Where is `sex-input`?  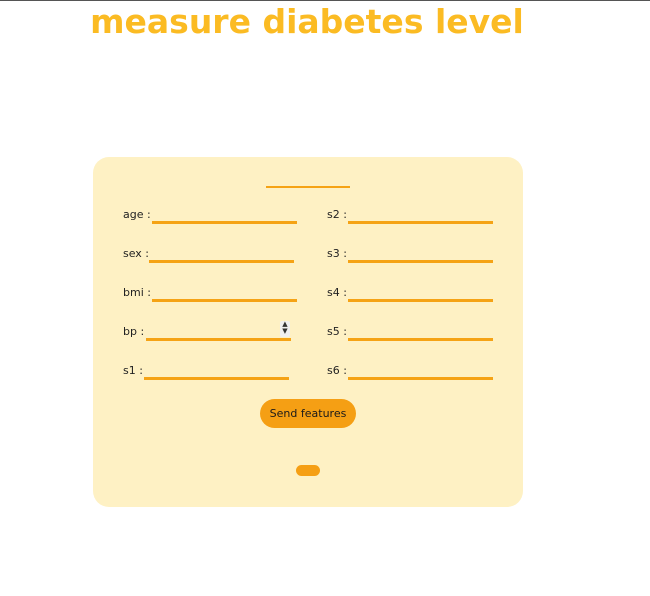
sex-input is located at coordinates (221, 254).